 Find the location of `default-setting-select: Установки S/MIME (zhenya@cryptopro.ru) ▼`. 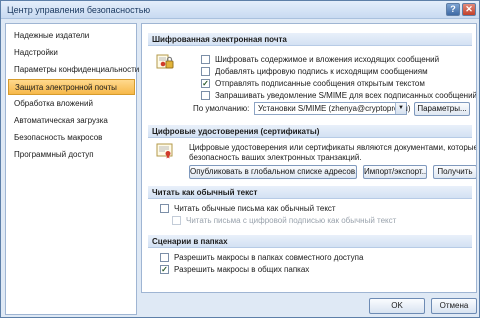

default-setting-select: Установки S/MIME (zhenya@cryptopro.ru) ▼ is located at coordinates (332, 108).